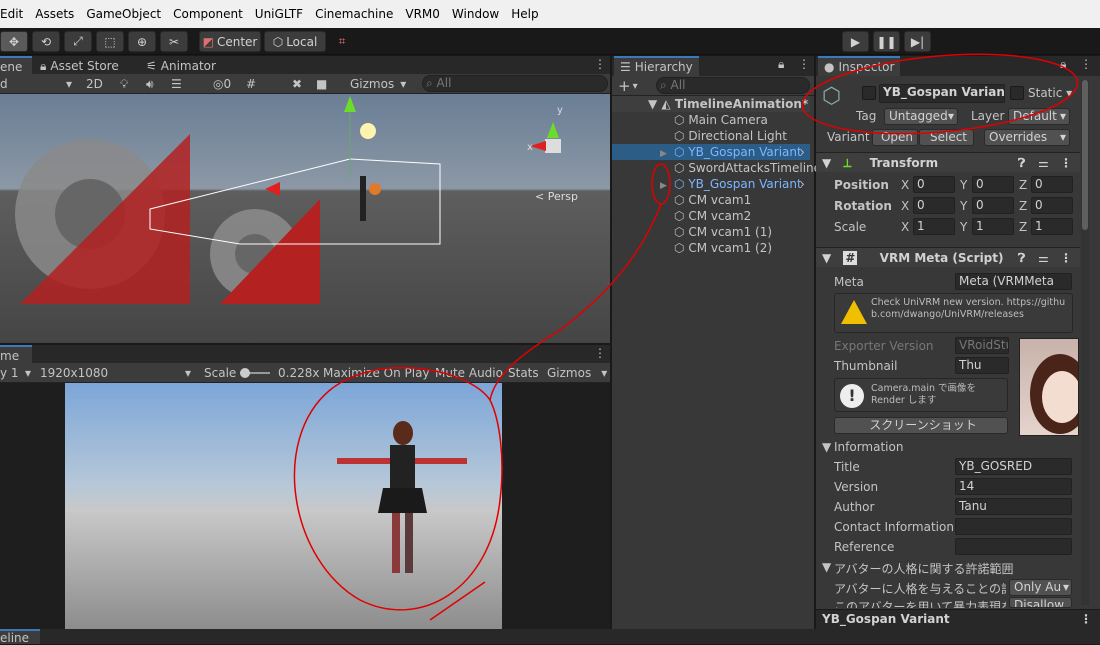 The image size is (1100, 645). I want to click on 2d-toggle: 2D, so click(94, 84).